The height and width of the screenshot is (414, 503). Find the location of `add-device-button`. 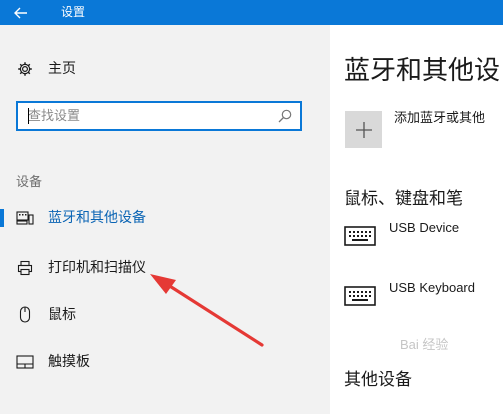

add-device-button is located at coordinates (363, 129).